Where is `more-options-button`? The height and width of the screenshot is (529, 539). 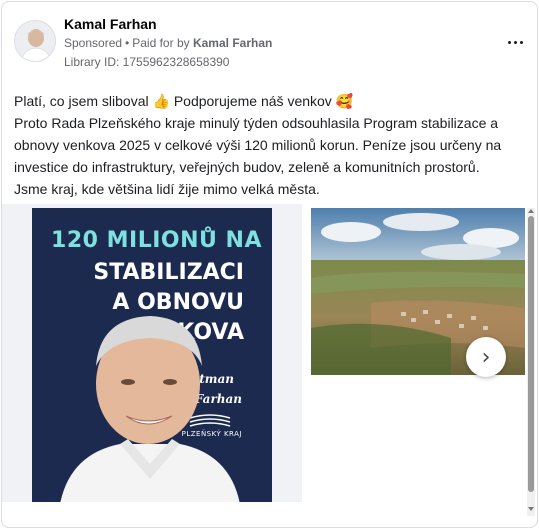 more-options-button is located at coordinates (515, 42).